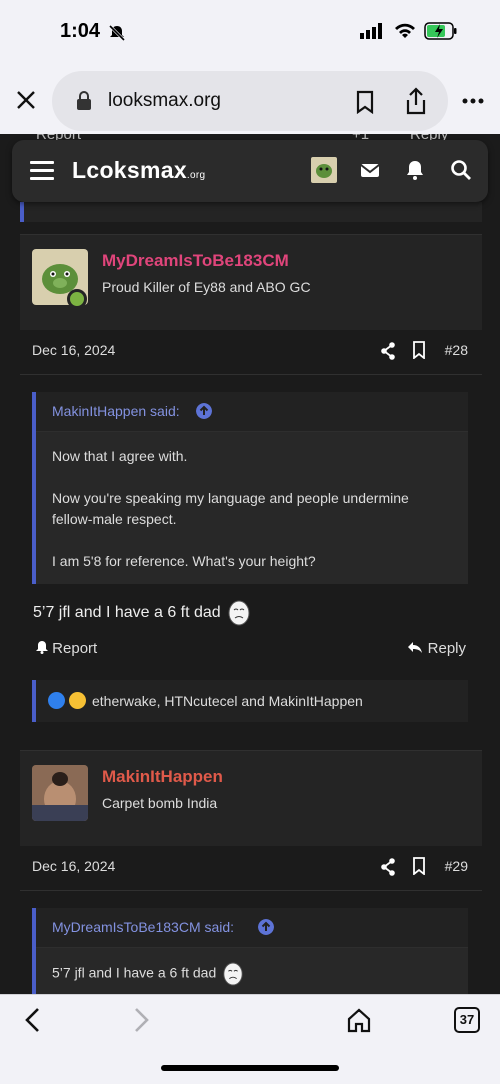 Image resolution: width=500 pixels, height=1084 pixels. Describe the element at coordinates (467, 1020) in the screenshot. I see `tab-count-button: 37` at that location.